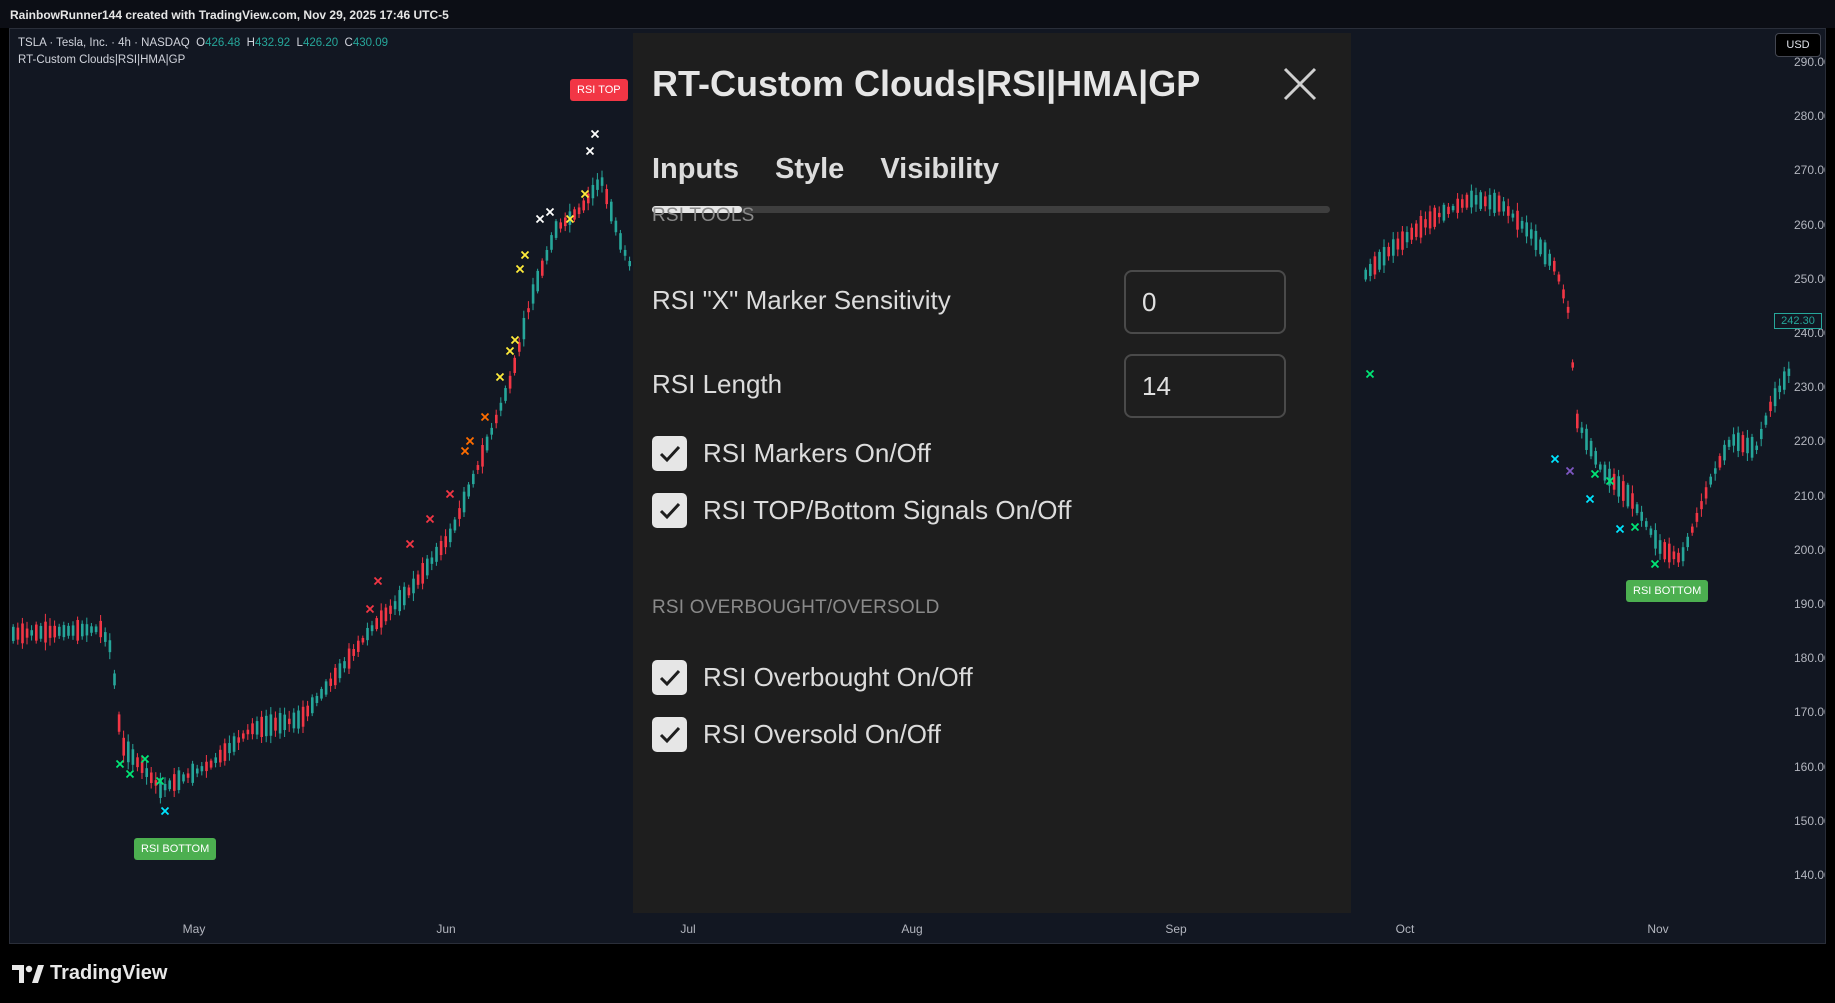  What do you see at coordinates (203, 60) in the screenshot?
I see `indicator-legend: RT-Custom Clouds|RSI|HMA|GP` at bounding box center [203, 60].